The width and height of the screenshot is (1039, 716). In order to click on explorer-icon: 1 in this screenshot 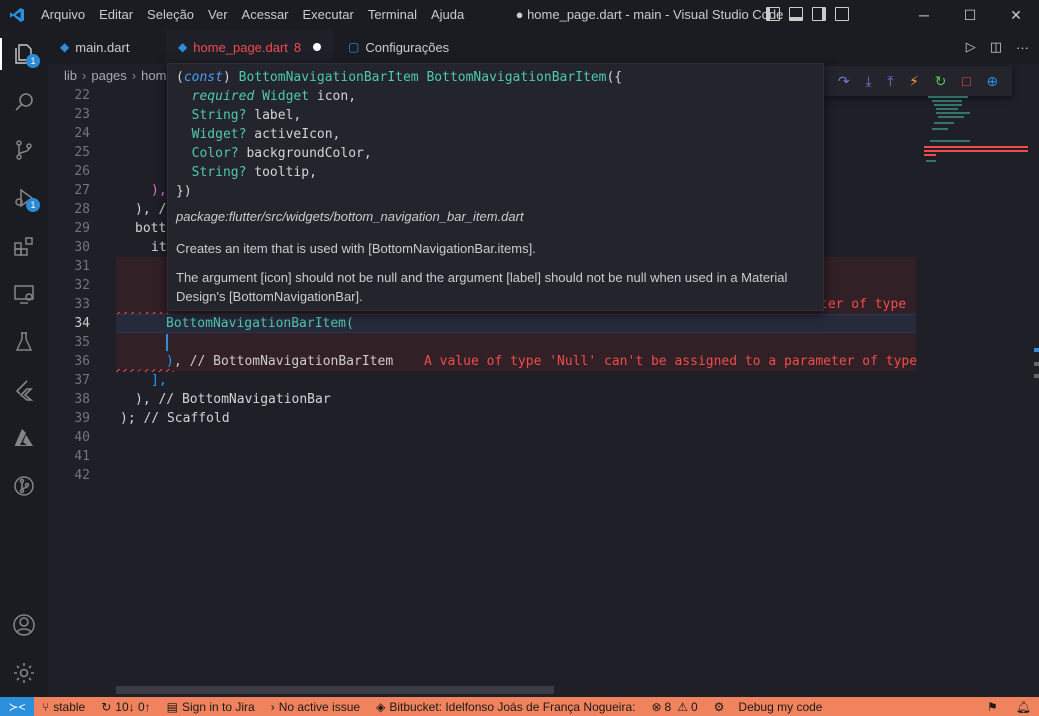, I will do `click(24, 54)`.